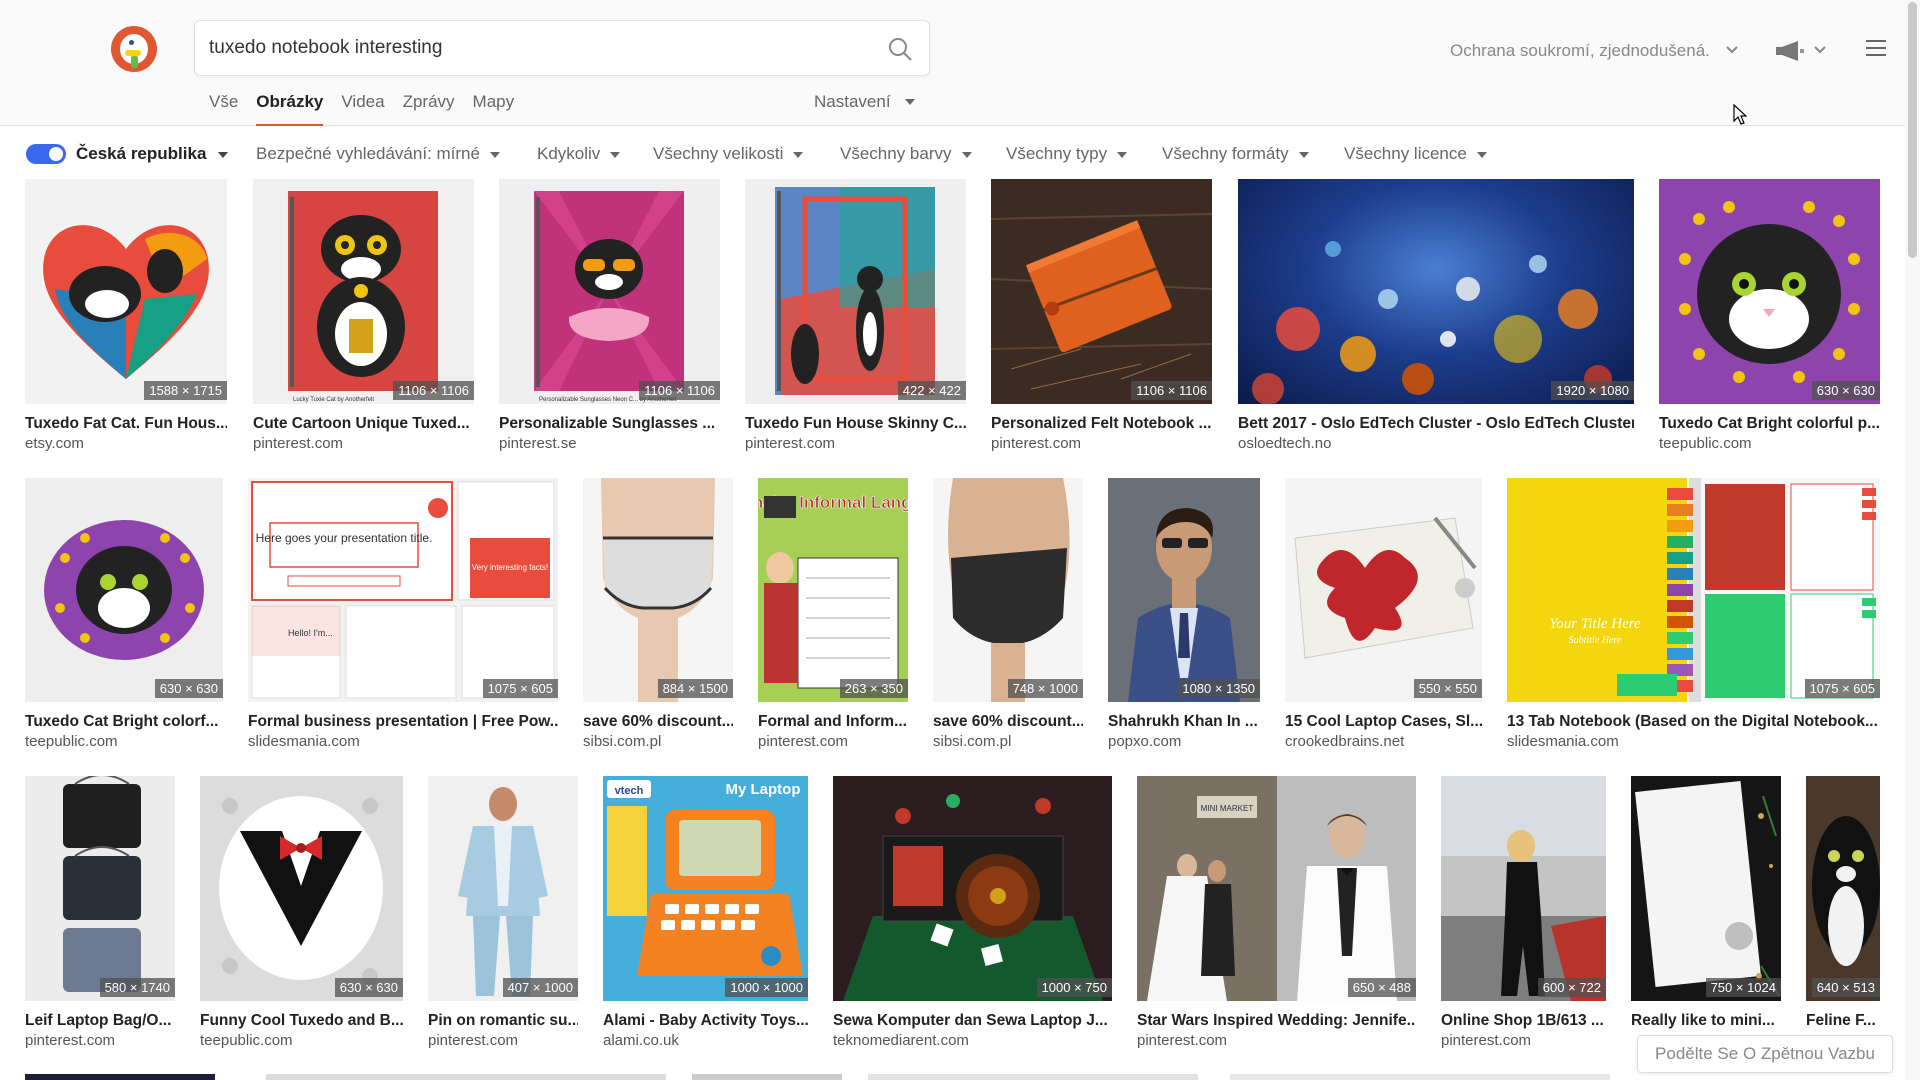 This screenshot has height=1080, width=1920. What do you see at coordinates (363, 291) in the screenshot?
I see `result-thumbnail: Lucky Tuxie Cat by Anotherfelt` at bounding box center [363, 291].